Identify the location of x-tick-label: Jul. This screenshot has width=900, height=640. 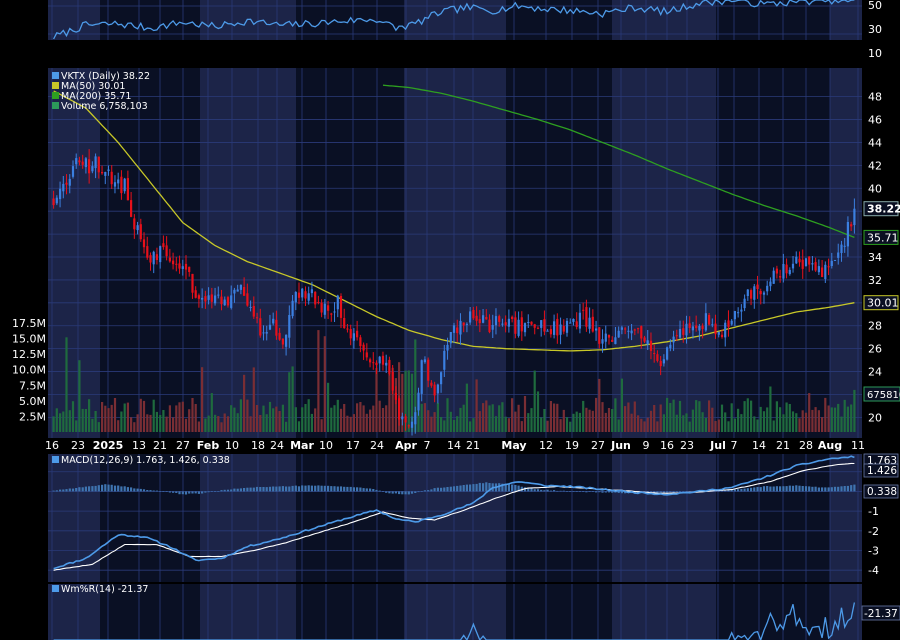
(717, 445).